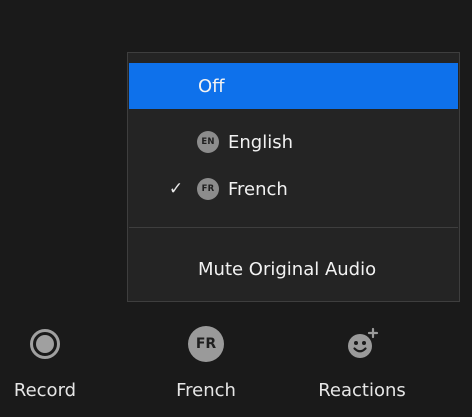 Image resolution: width=472 pixels, height=417 pixels. Describe the element at coordinates (208, 189) in the screenshot. I see `french-badge-icon: FR` at that location.